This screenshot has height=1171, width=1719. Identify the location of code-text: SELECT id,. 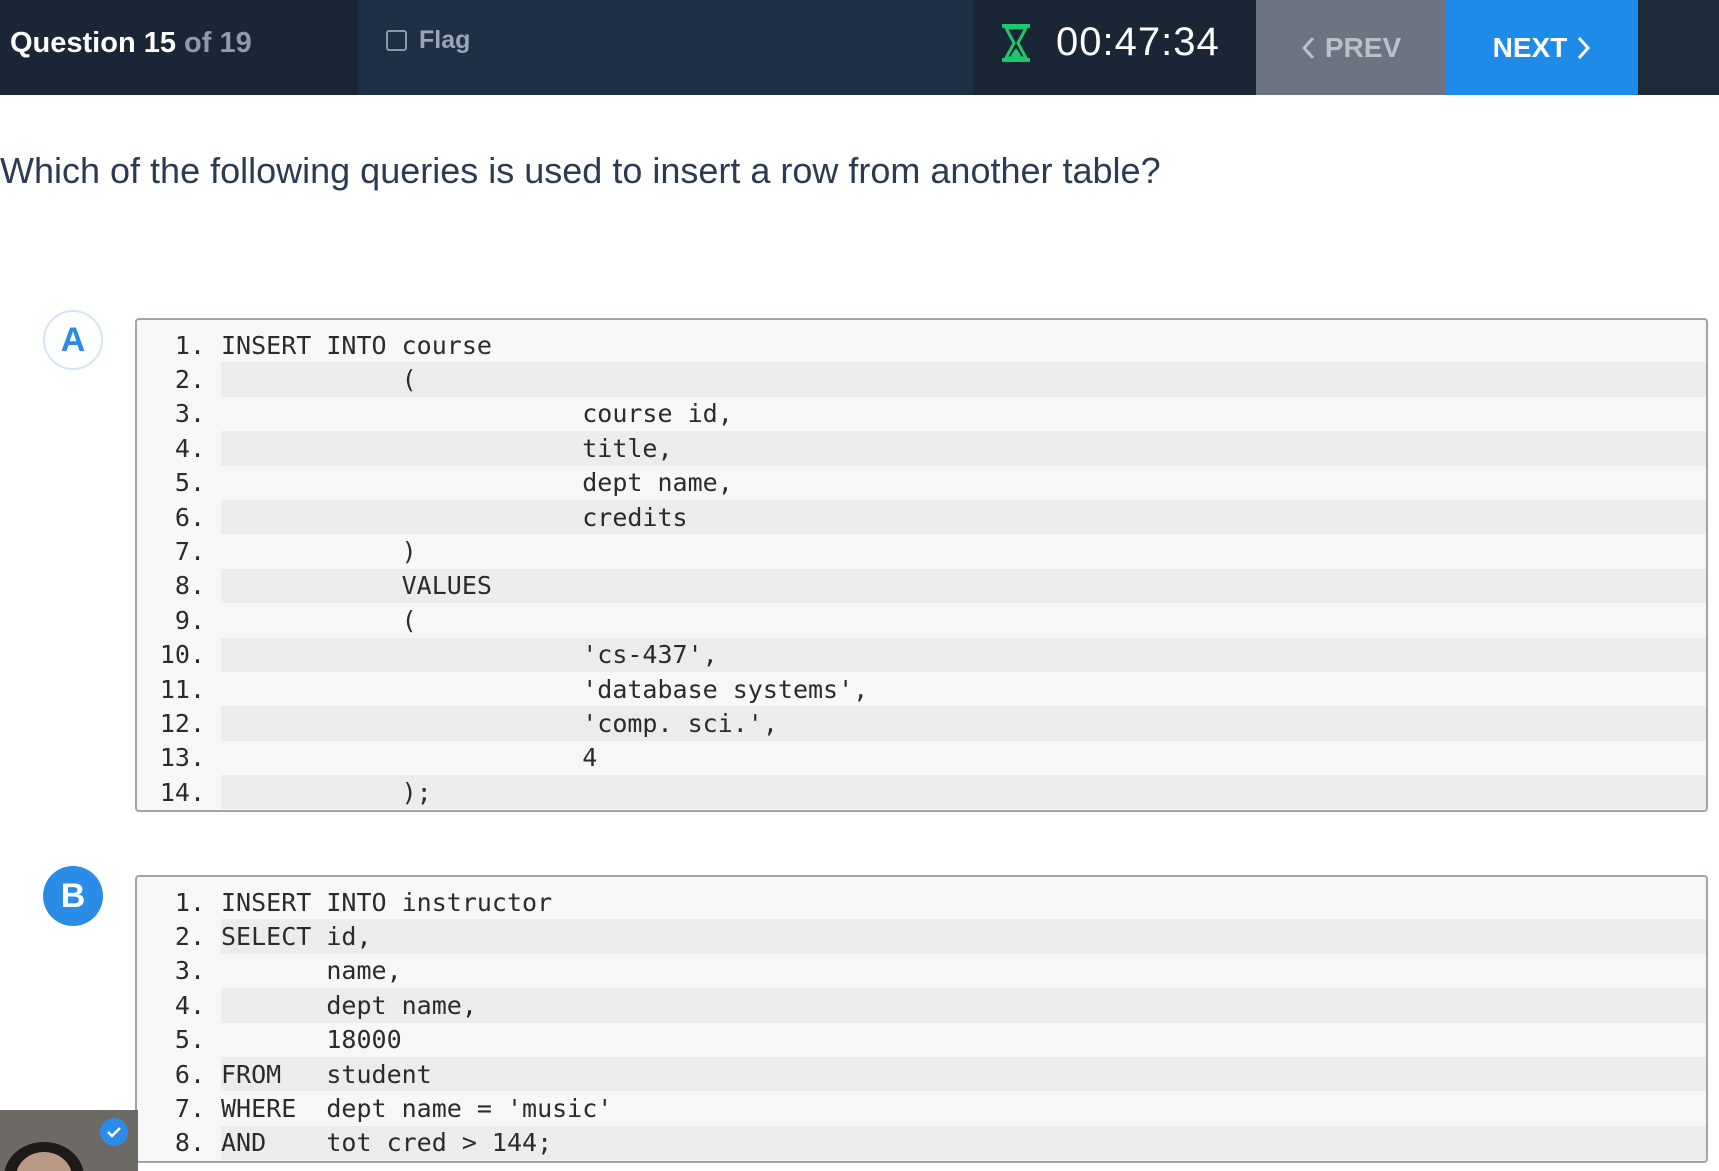
(963, 936).